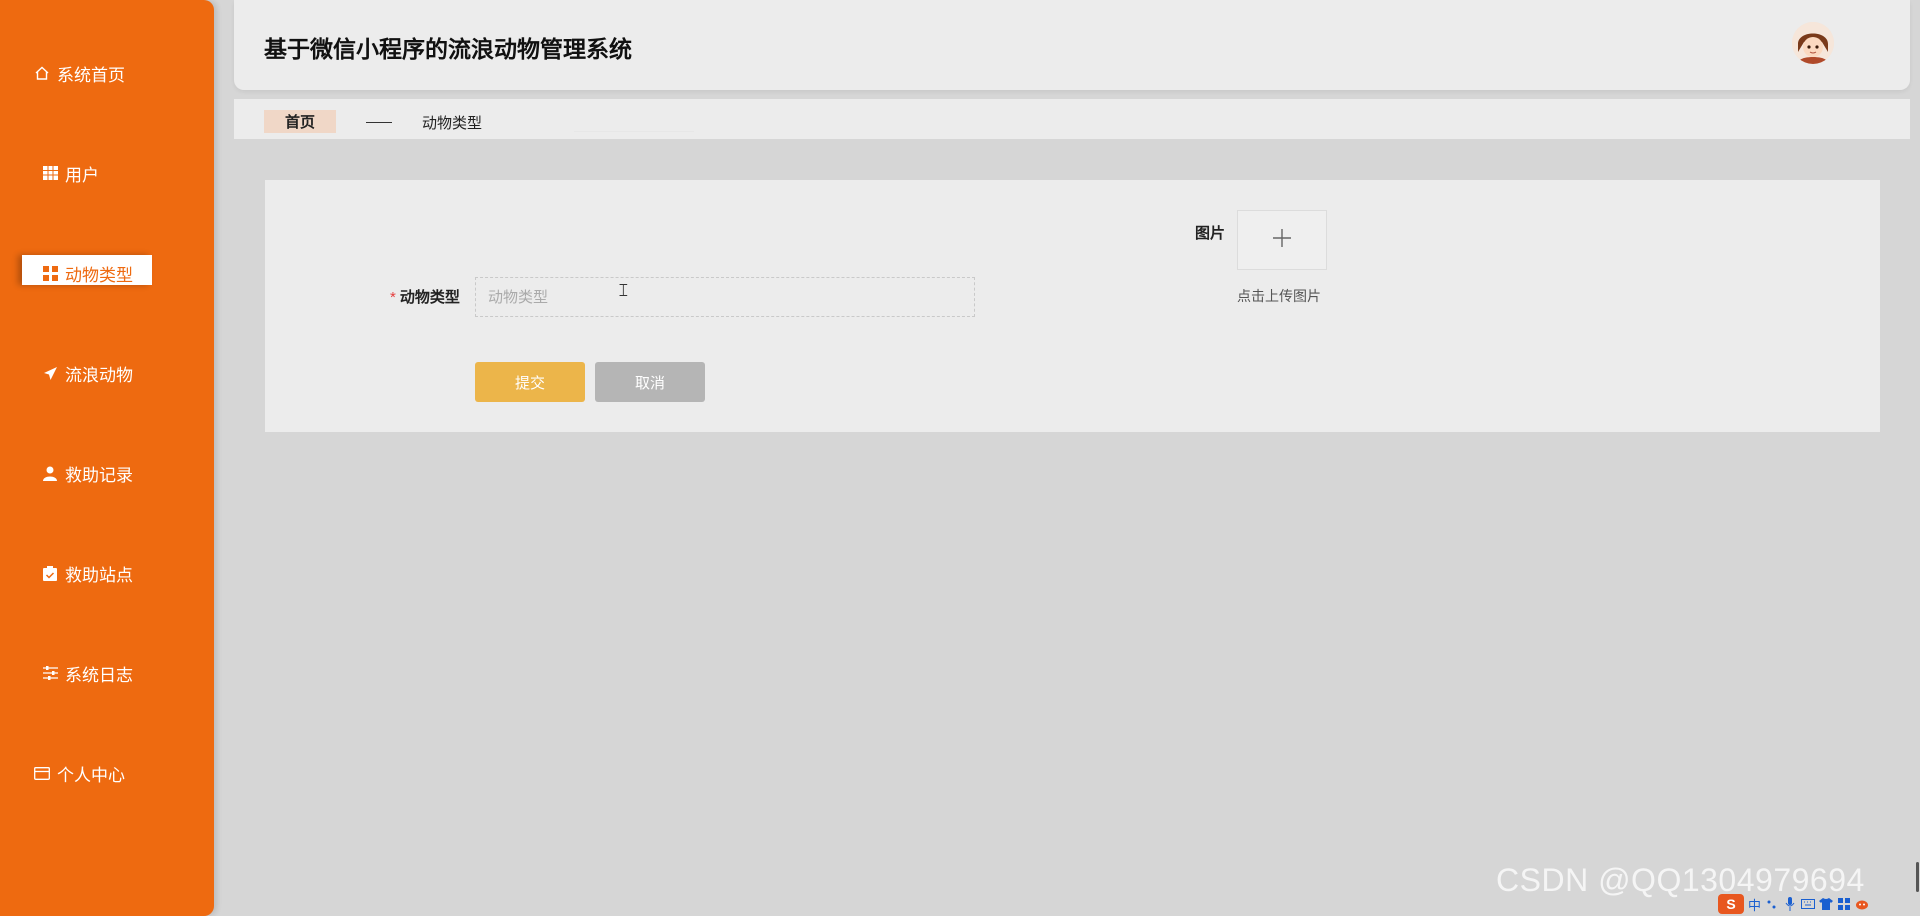 This screenshot has width=1920, height=916. What do you see at coordinates (1072, 119) in the screenshot?
I see `breadcrumb: 首页 动物类型` at bounding box center [1072, 119].